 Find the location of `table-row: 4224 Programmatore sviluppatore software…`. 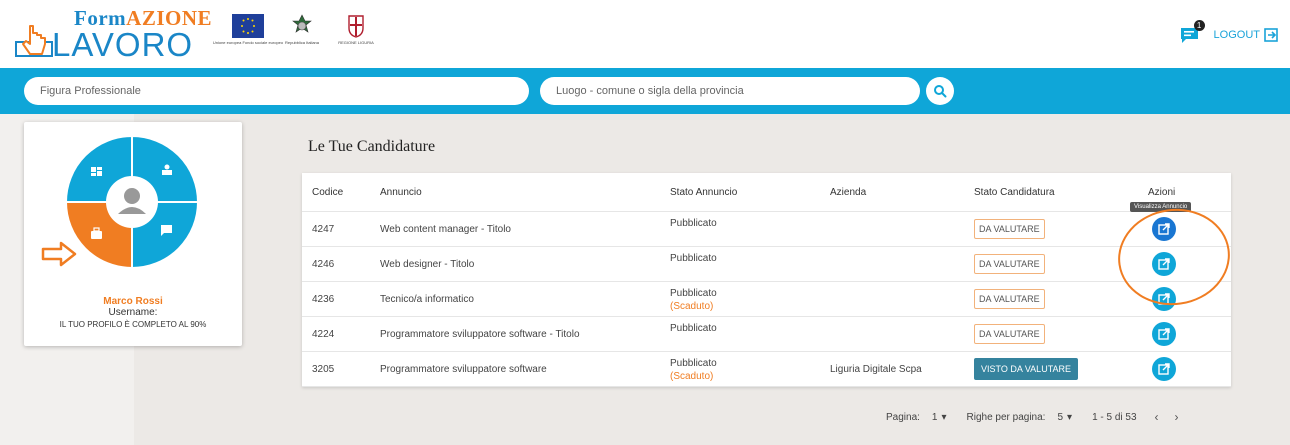

table-row: 4224 Programmatore sviluppatore software… is located at coordinates (766, 334).